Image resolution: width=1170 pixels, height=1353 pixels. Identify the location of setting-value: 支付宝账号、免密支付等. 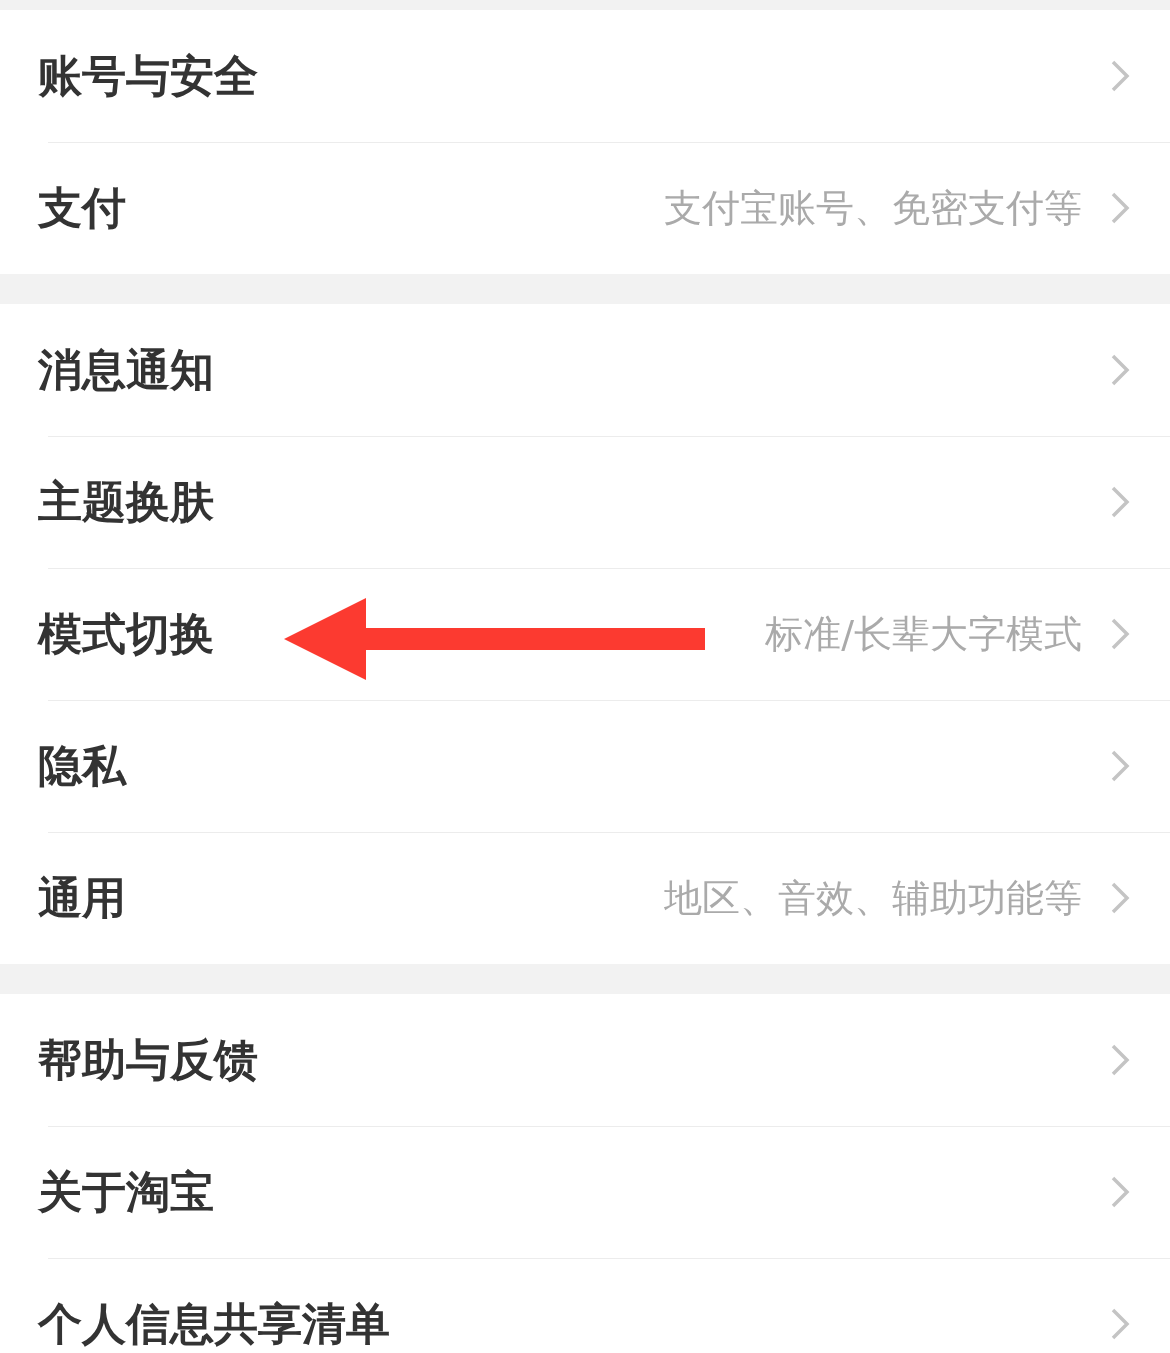
(873, 208).